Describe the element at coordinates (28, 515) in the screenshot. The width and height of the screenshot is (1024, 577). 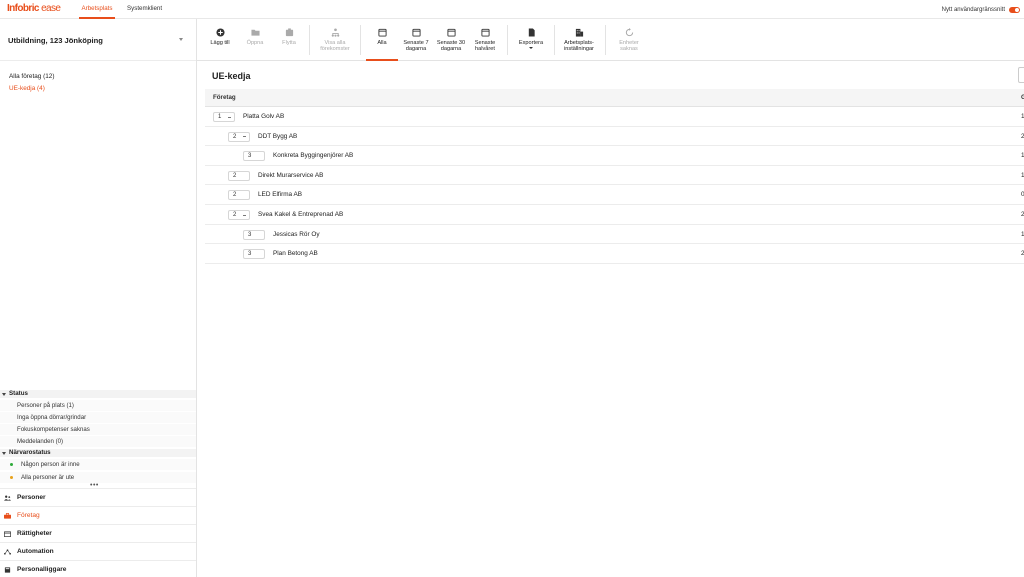
I see `nav-label: Företag` at that location.